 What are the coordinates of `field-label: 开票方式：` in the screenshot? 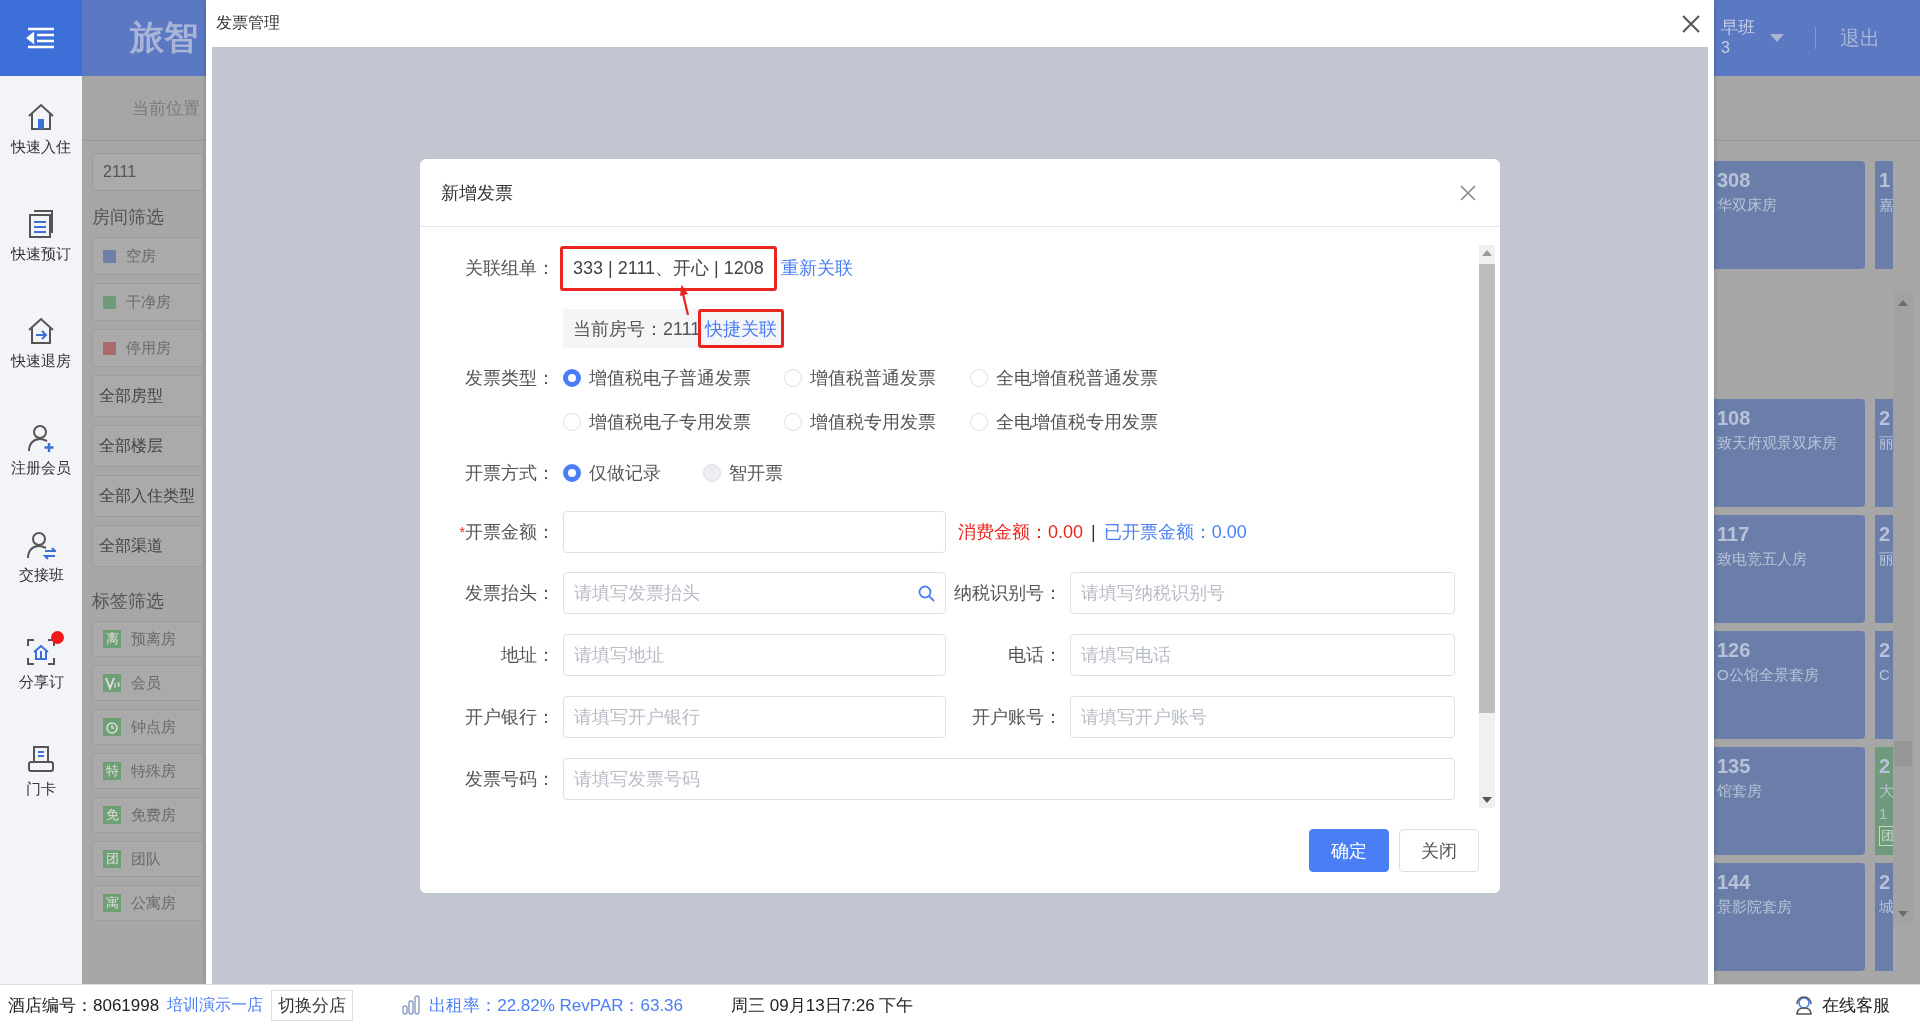 It's located at (509, 473).